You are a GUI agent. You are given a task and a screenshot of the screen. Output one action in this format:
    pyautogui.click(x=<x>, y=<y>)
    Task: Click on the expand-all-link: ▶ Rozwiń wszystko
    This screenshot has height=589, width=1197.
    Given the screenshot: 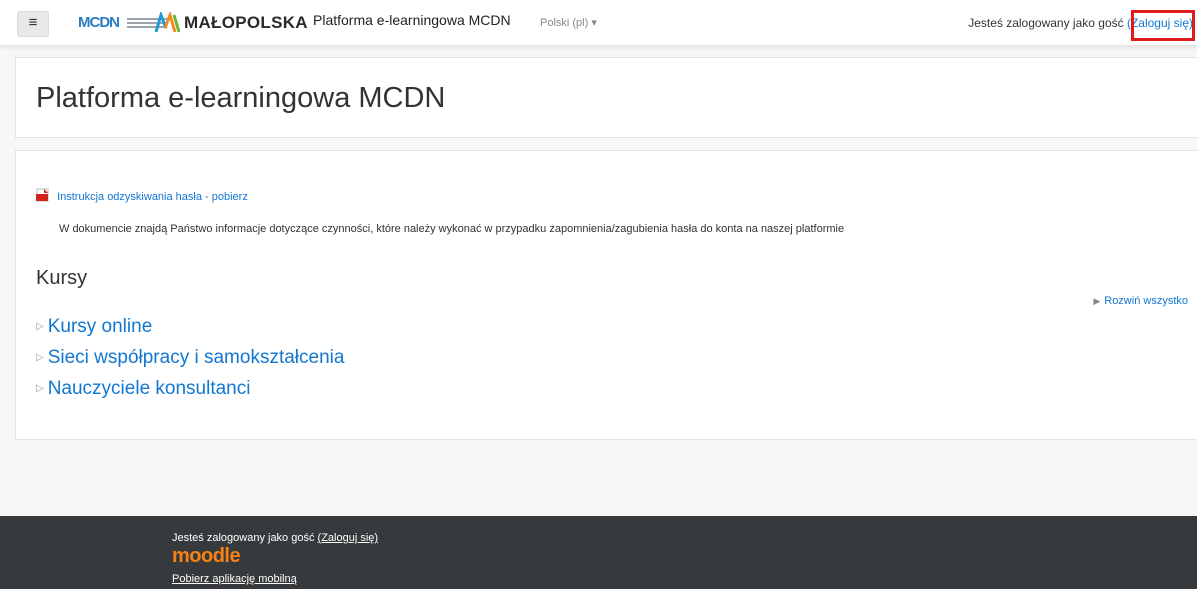 What is the action you would take?
    pyautogui.click(x=1140, y=301)
    